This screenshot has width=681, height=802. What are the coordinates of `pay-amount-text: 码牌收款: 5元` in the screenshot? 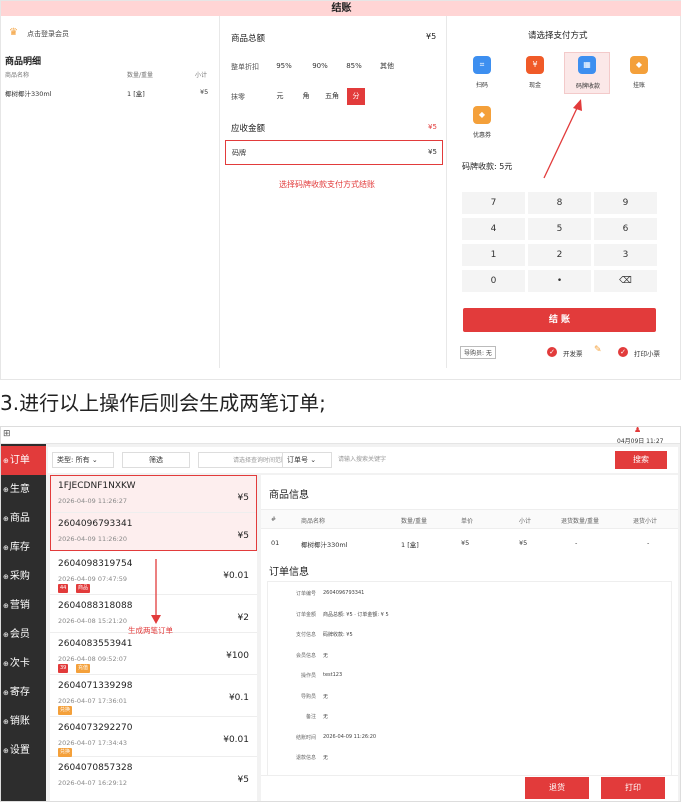 It's located at (487, 166).